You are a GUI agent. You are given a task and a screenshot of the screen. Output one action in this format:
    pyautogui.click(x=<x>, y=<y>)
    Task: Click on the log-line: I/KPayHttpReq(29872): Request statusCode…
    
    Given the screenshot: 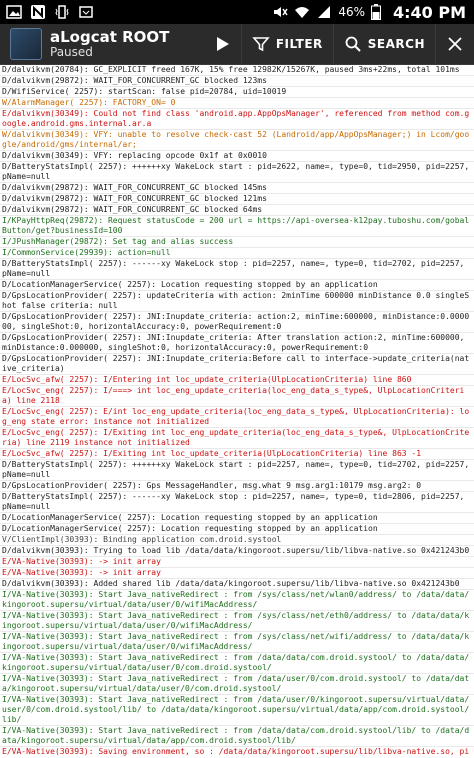 What is the action you would take?
    pyautogui.click(x=237, y=226)
    